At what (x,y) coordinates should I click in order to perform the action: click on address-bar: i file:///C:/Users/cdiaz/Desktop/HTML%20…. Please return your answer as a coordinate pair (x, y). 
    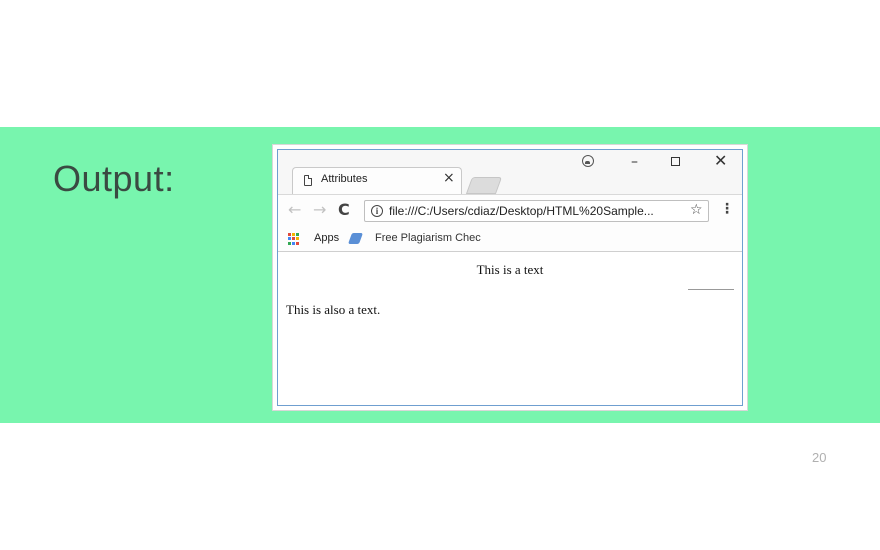
    Looking at the image, I should click on (536, 211).